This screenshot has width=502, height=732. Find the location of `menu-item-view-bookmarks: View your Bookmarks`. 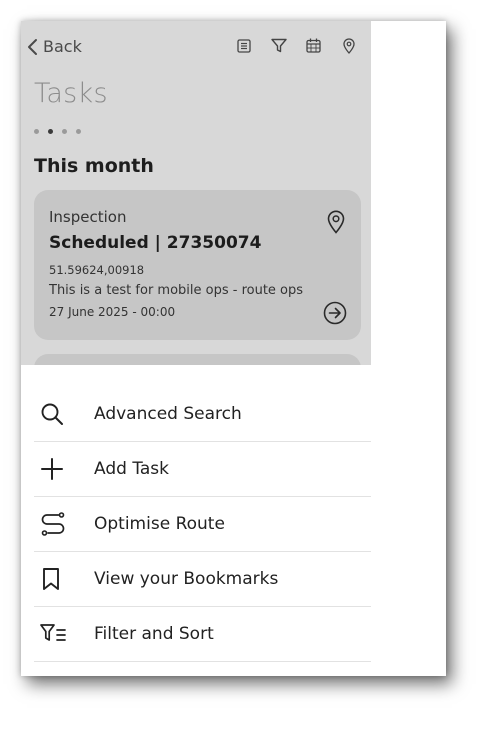

menu-item-view-bookmarks: View your Bookmarks is located at coordinates (202, 579).